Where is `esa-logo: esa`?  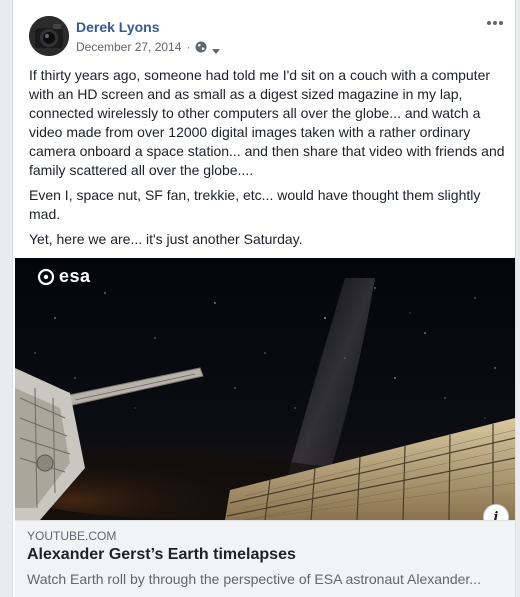
esa-logo: esa is located at coordinates (64, 276).